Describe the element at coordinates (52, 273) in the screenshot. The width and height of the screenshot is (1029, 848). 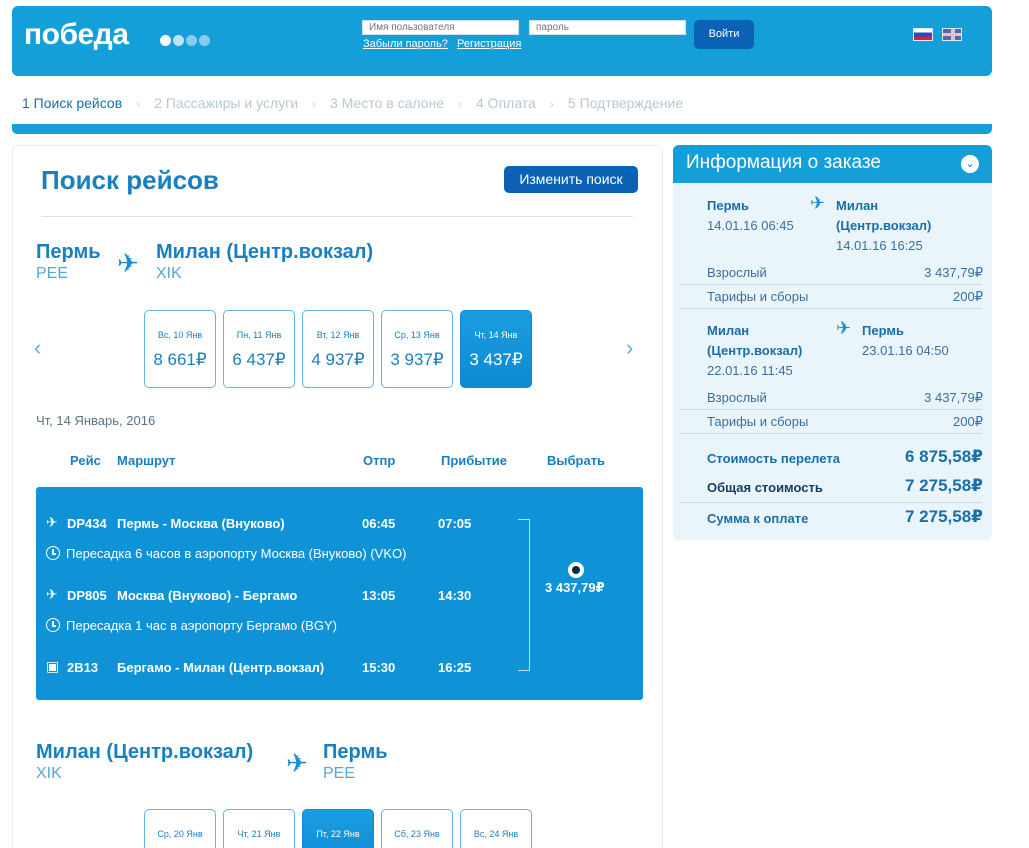
I see `outbound-from-code: PEE` at that location.